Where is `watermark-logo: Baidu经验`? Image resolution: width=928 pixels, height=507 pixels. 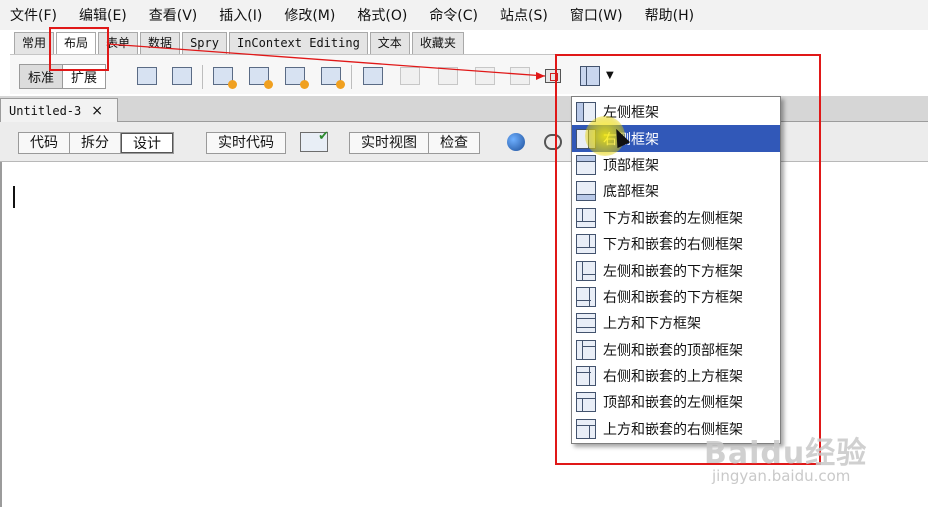 watermark-logo: Baidu经验 is located at coordinates (786, 453).